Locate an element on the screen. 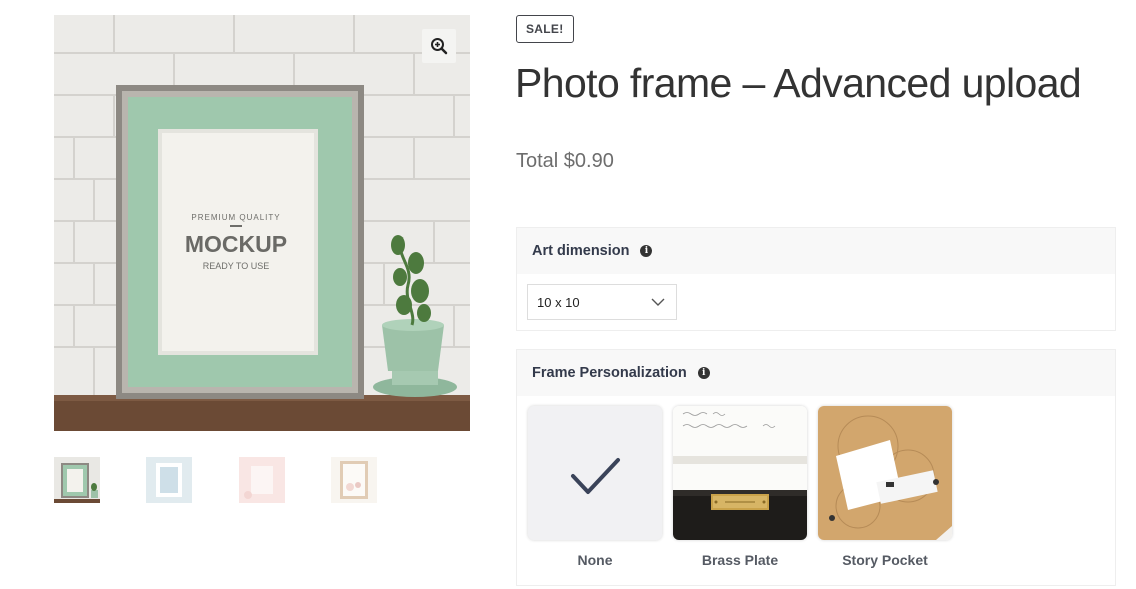  product-total: Total $0.90 is located at coordinates (565, 161).